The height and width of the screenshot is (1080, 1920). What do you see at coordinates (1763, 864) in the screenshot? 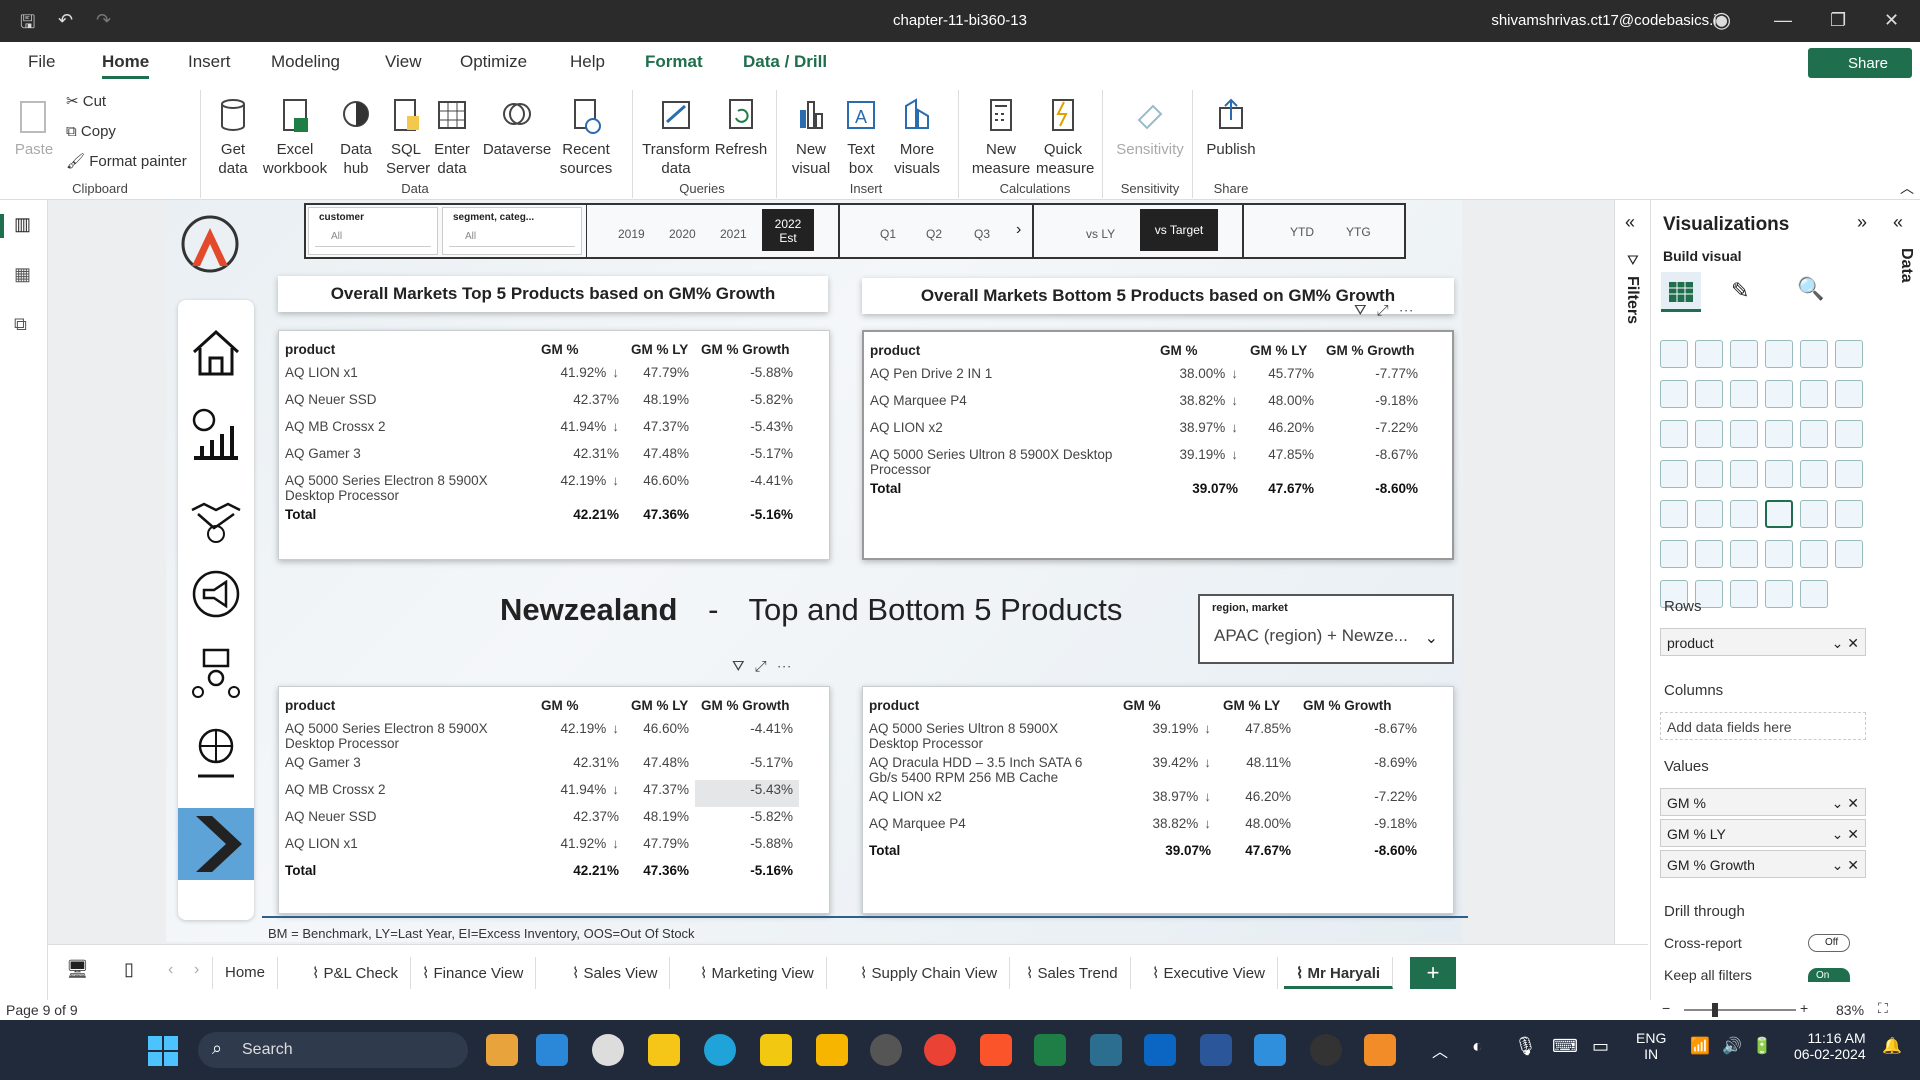
I see `values-field-well: GM % Growth ⌄ ✕` at bounding box center [1763, 864].